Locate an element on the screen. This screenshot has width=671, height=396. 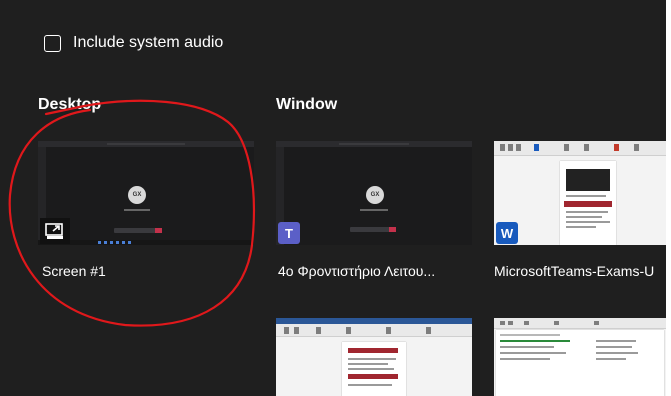
teams-window-thumbnail: GX is located at coordinates (374, 193).